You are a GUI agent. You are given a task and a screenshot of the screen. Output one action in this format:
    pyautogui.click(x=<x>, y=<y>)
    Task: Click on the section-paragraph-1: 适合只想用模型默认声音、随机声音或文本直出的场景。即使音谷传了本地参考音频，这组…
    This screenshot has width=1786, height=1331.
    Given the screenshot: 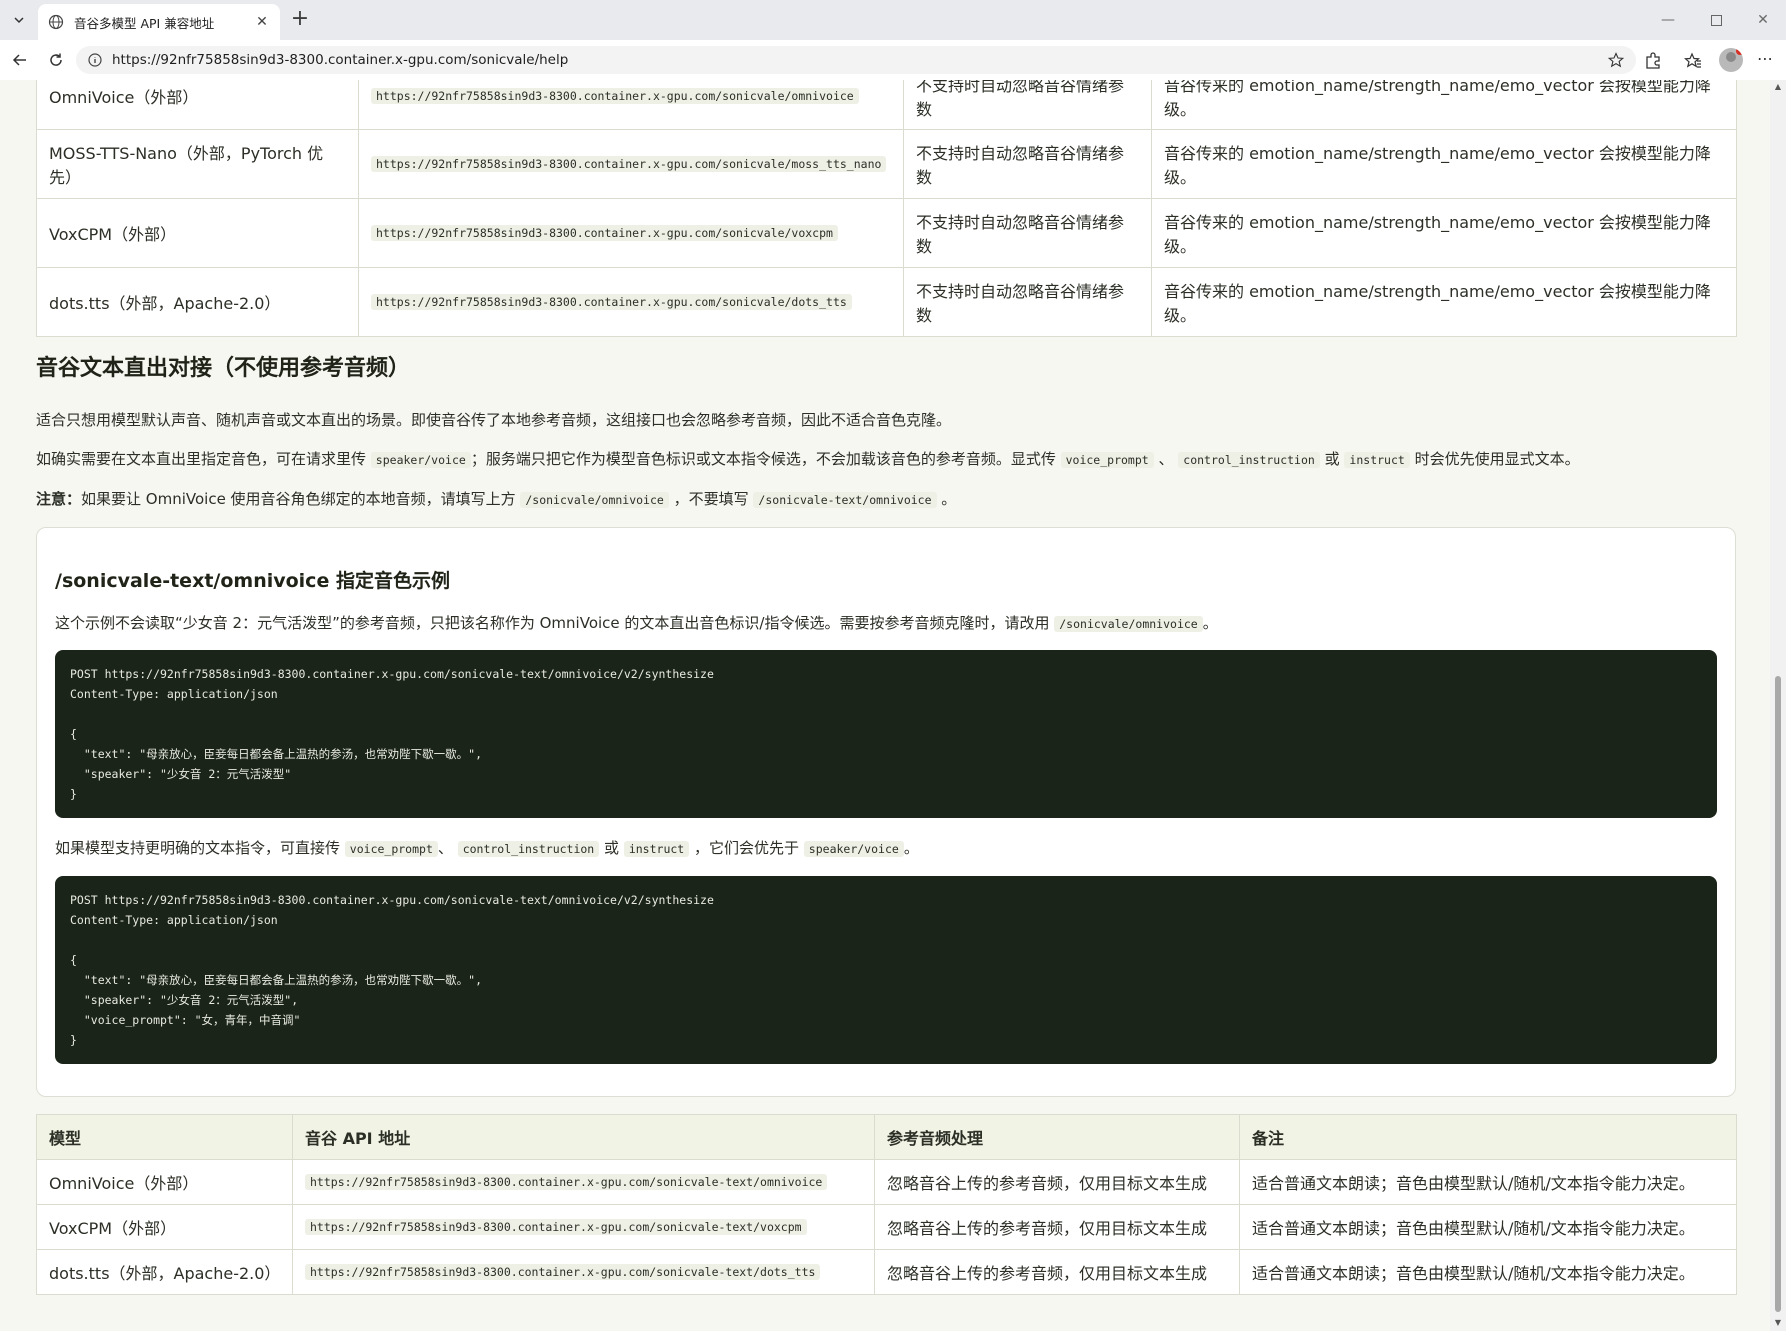 What is the action you would take?
    pyautogui.click(x=494, y=420)
    